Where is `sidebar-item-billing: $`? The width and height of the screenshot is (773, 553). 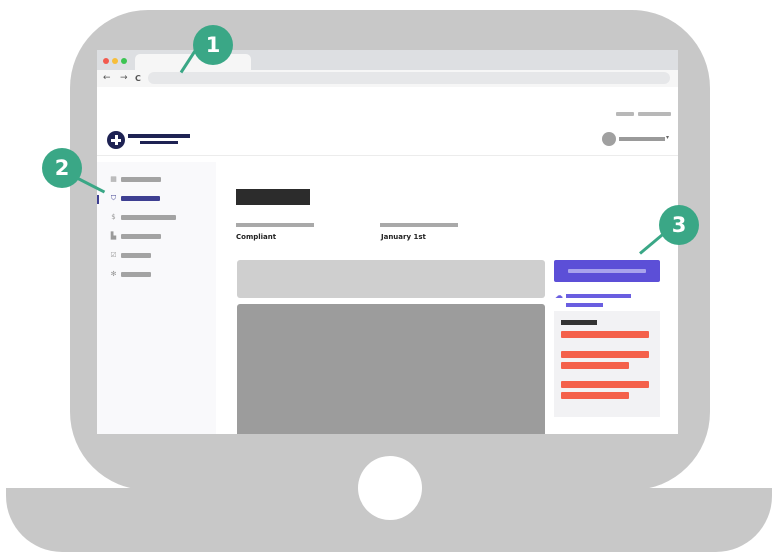
sidebar-item-billing: $ is located at coordinates (156, 217).